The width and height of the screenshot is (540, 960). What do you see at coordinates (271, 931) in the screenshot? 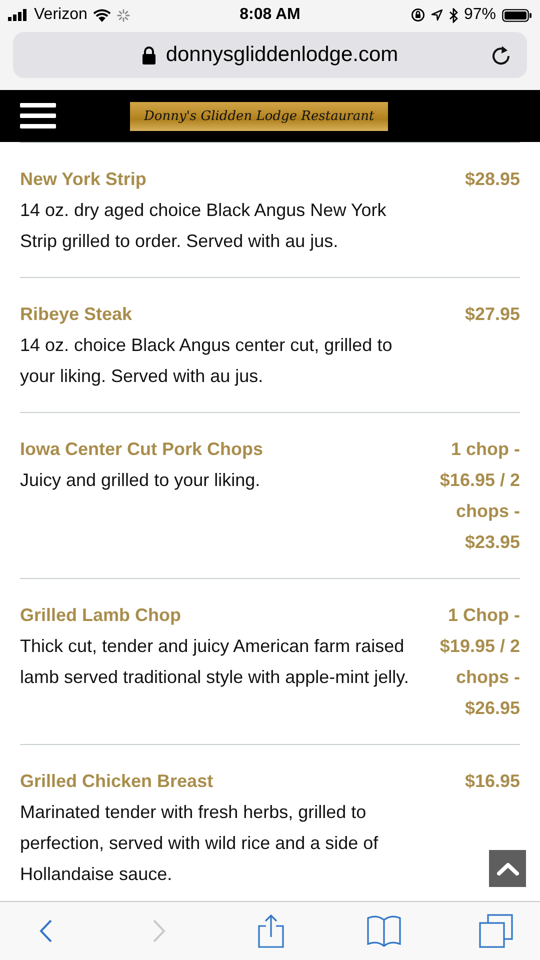
I see `share-icon` at bounding box center [271, 931].